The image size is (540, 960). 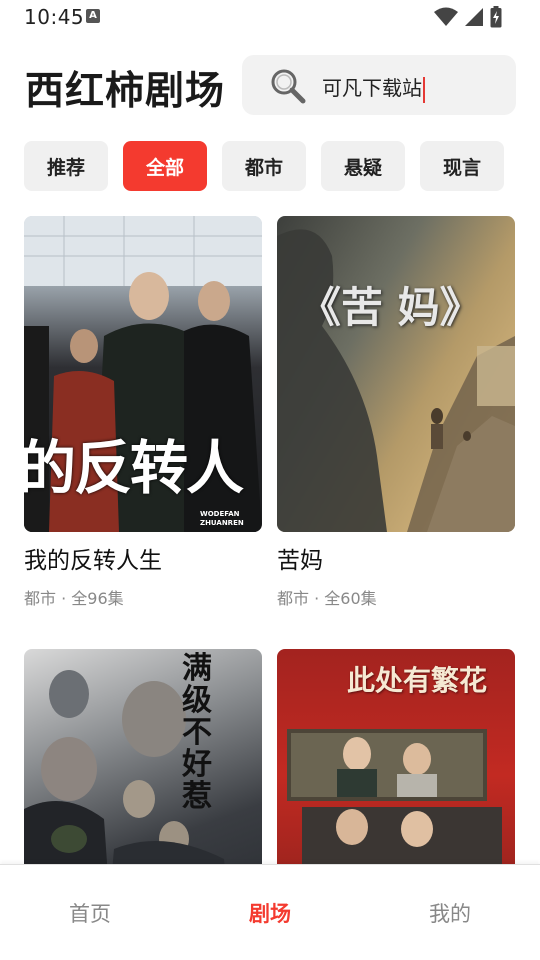 What do you see at coordinates (134, 468) in the screenshot?
I see `poster-title-art: 的反转人` at bounding box center [134, 468].